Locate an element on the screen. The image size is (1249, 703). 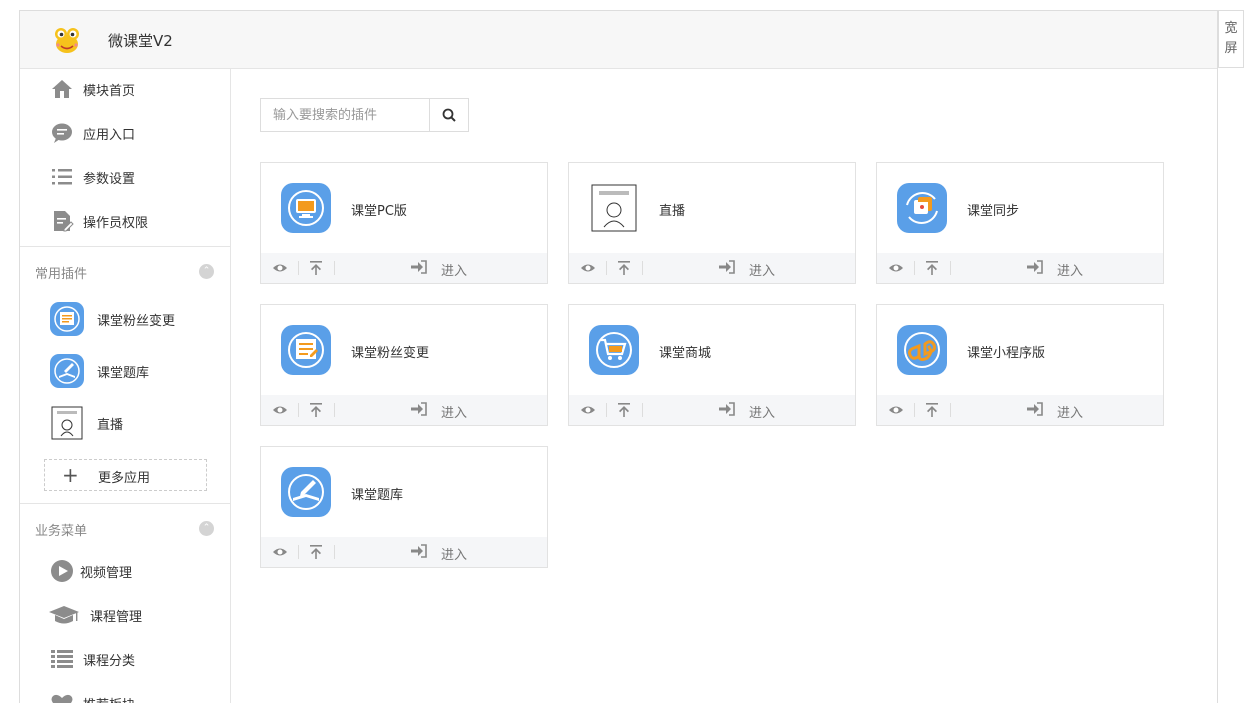
list-settings-icon is located at coordinates (62, 177).